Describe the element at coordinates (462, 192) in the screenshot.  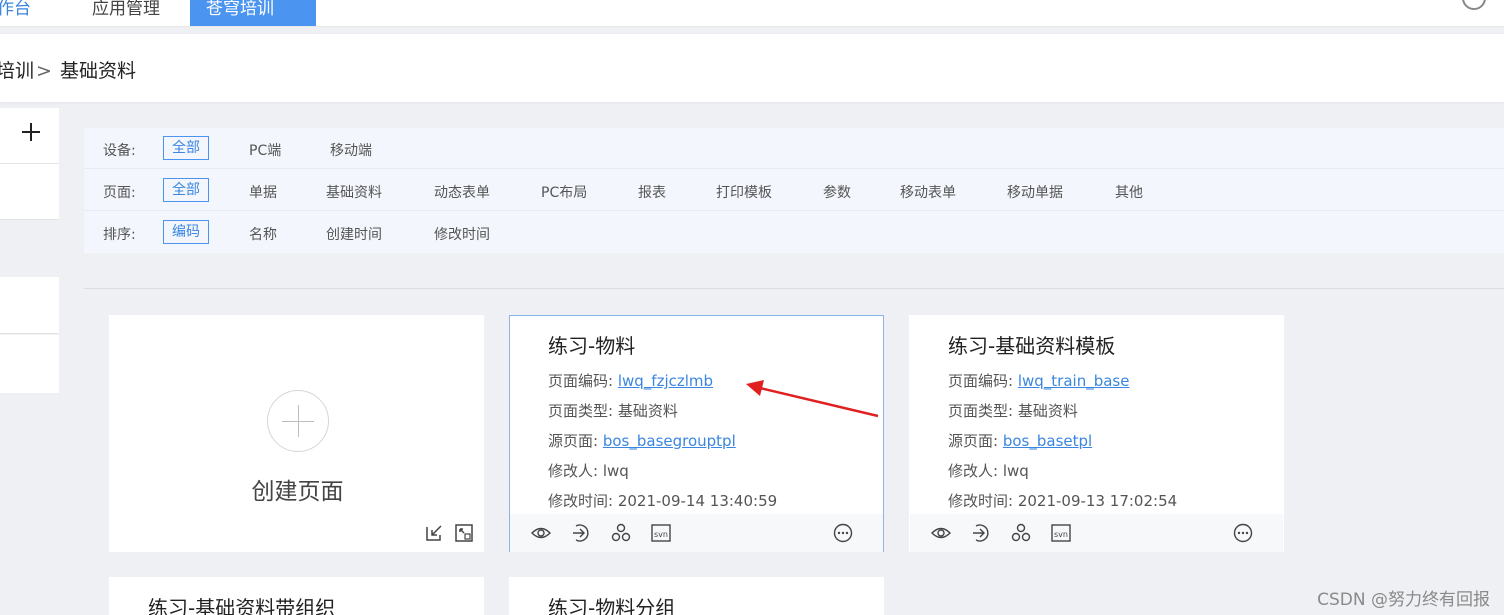
I see `filter-option-page-dynamic-form: 动态表单` at that location.